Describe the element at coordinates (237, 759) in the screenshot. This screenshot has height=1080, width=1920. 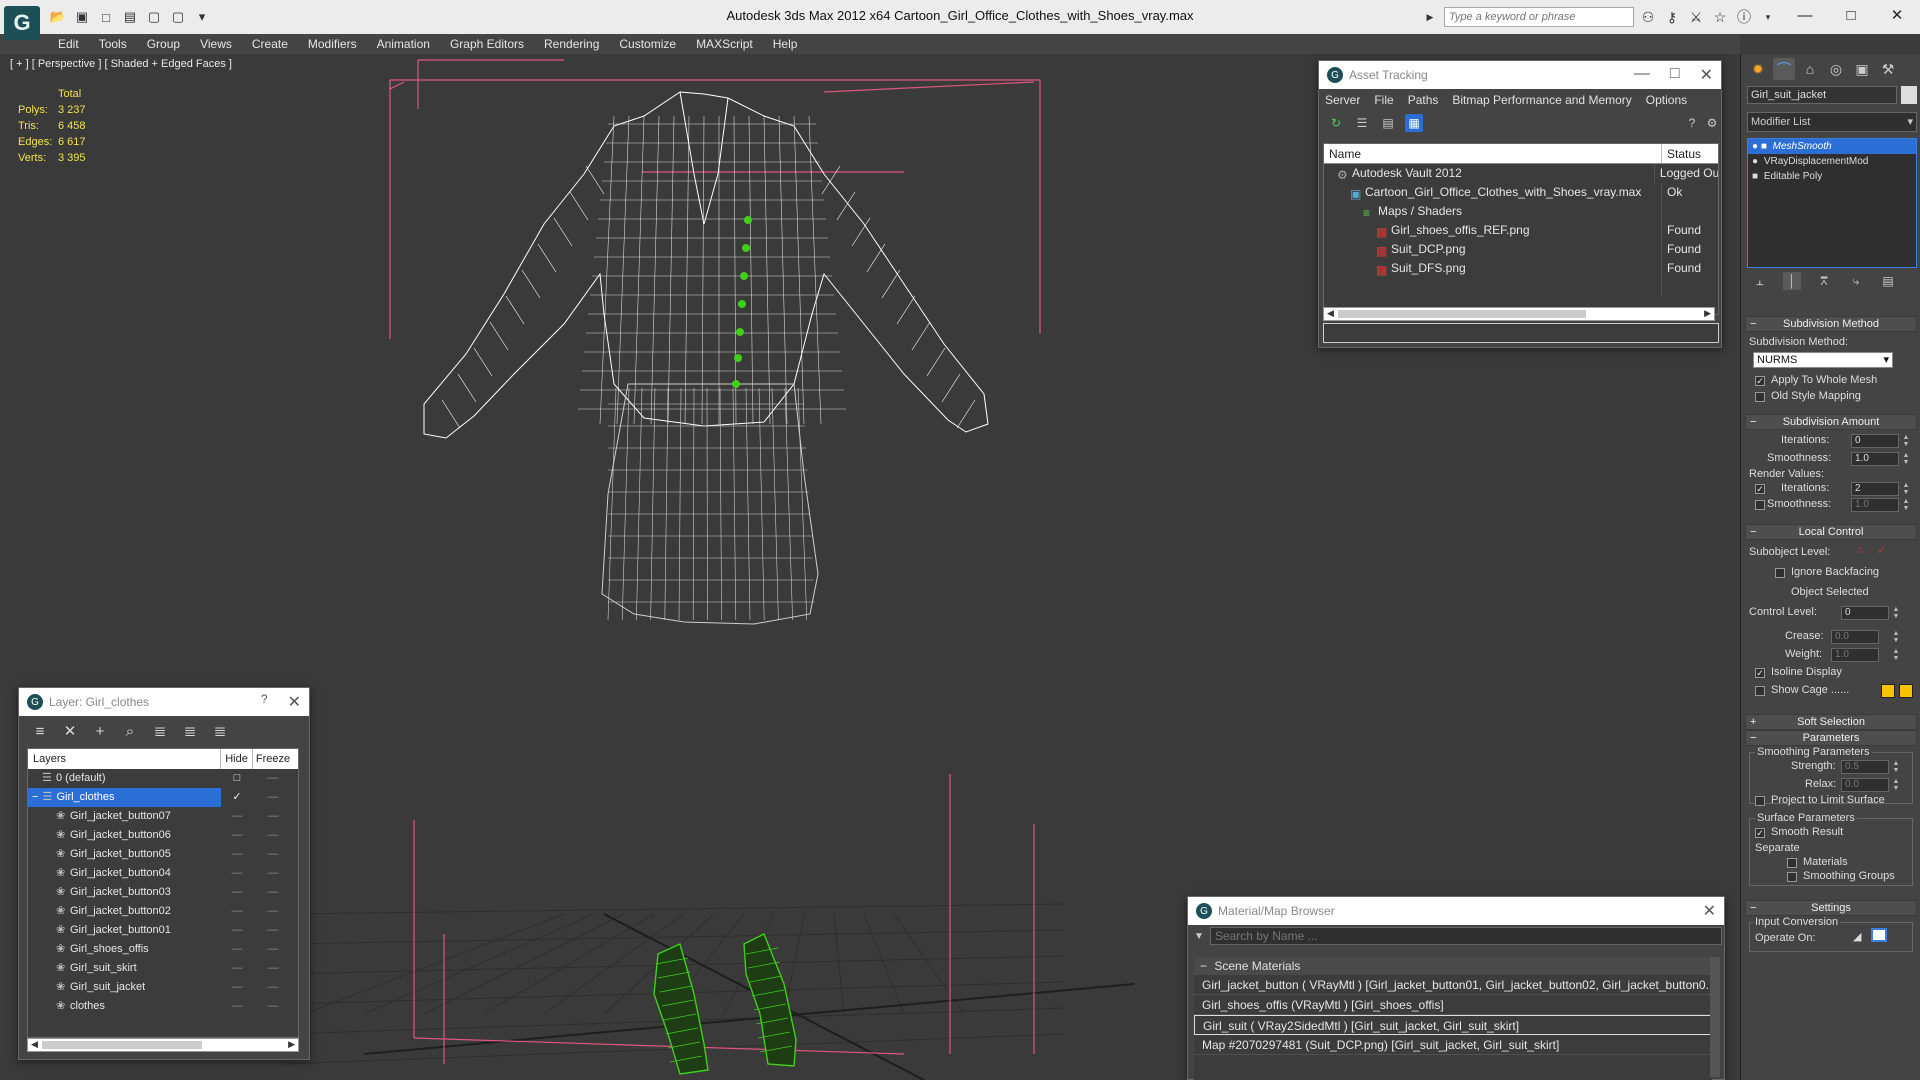
I see `column-hide: Hide` at that location.